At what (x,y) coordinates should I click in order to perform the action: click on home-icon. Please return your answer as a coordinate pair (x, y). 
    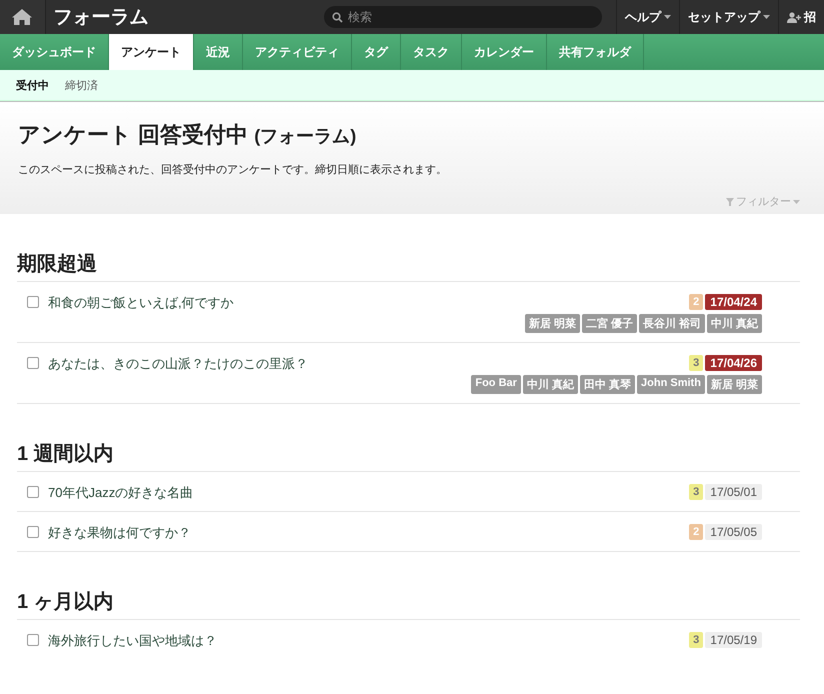
    Looking at the image, I should click on (22, 17).